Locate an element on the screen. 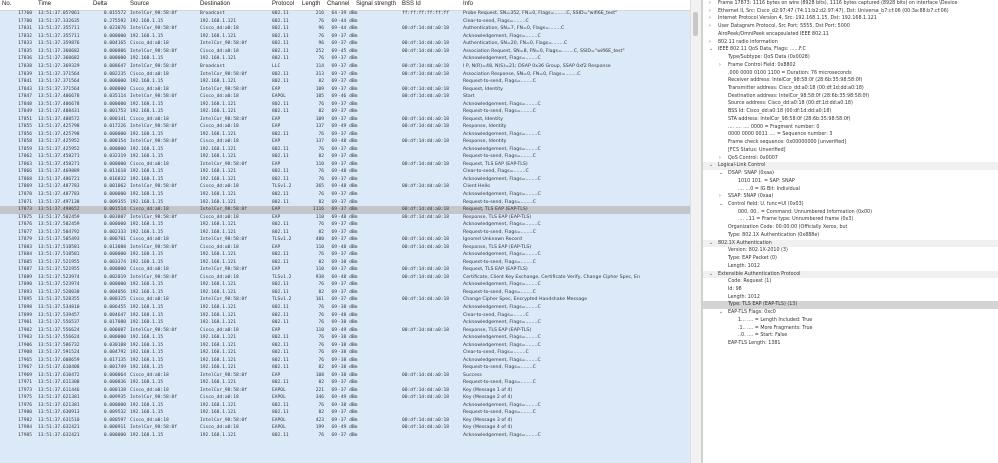 This screenshot has height=463, width=998. column-header-info: Info is located at coordinates (468, 4).